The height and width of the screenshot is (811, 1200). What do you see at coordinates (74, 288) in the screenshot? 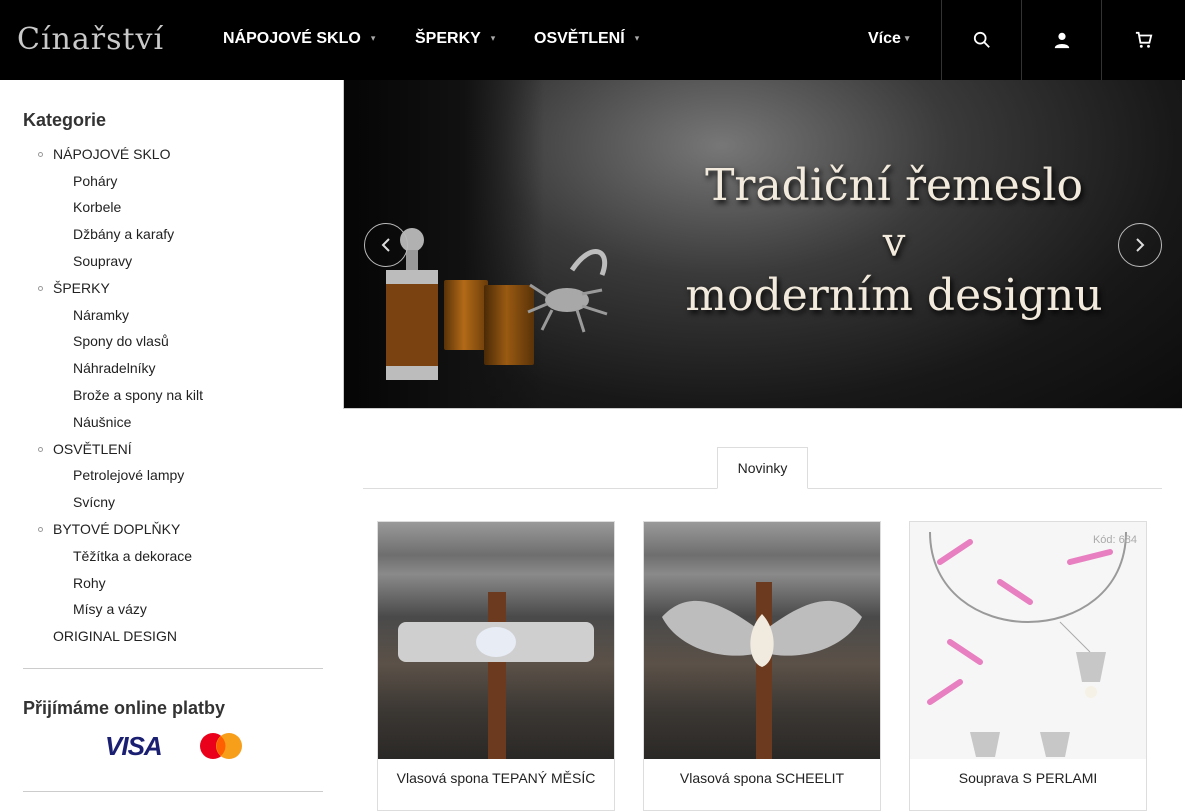
I see `category-item: ŠPERKY` at bounding box center [74, 288].